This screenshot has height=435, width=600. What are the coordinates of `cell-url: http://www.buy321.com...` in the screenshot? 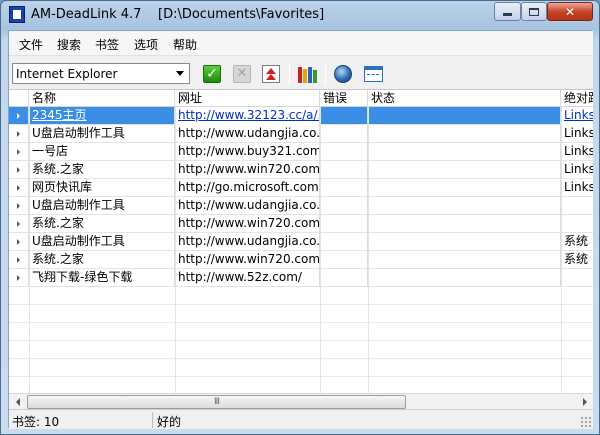 It's located at (247, 152).